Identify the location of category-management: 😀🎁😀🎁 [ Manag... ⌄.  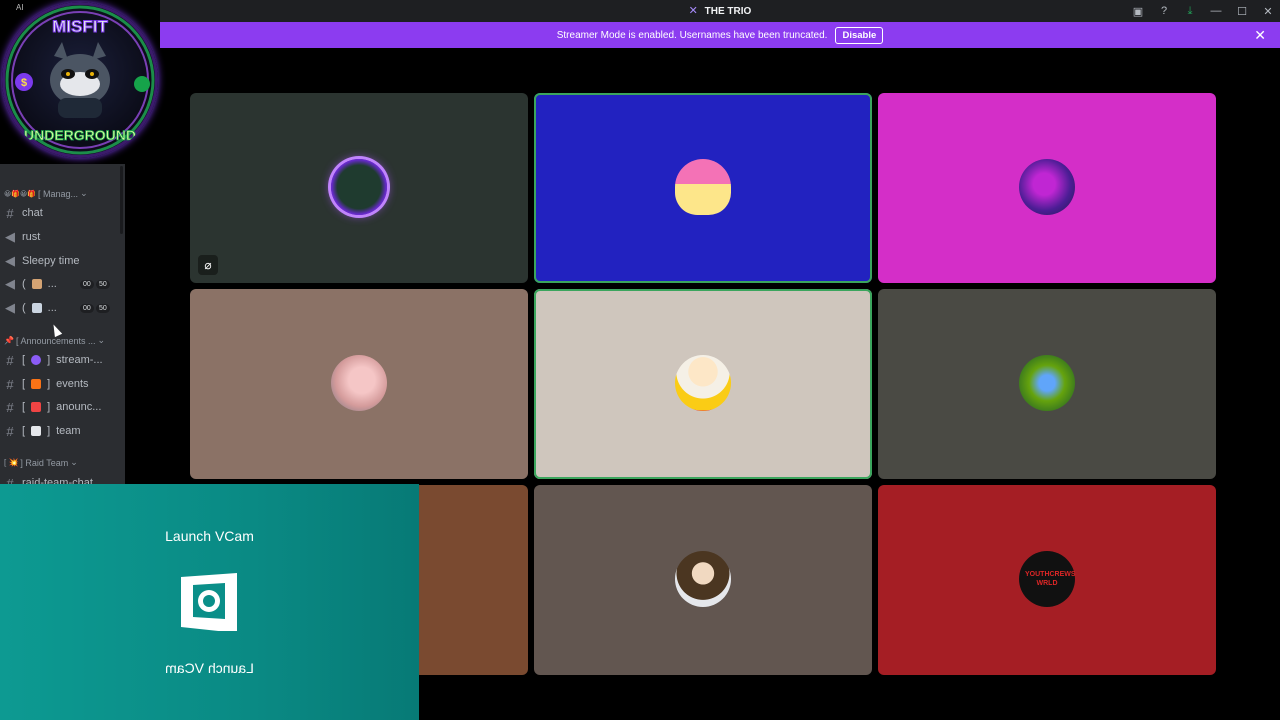
(46, 193).